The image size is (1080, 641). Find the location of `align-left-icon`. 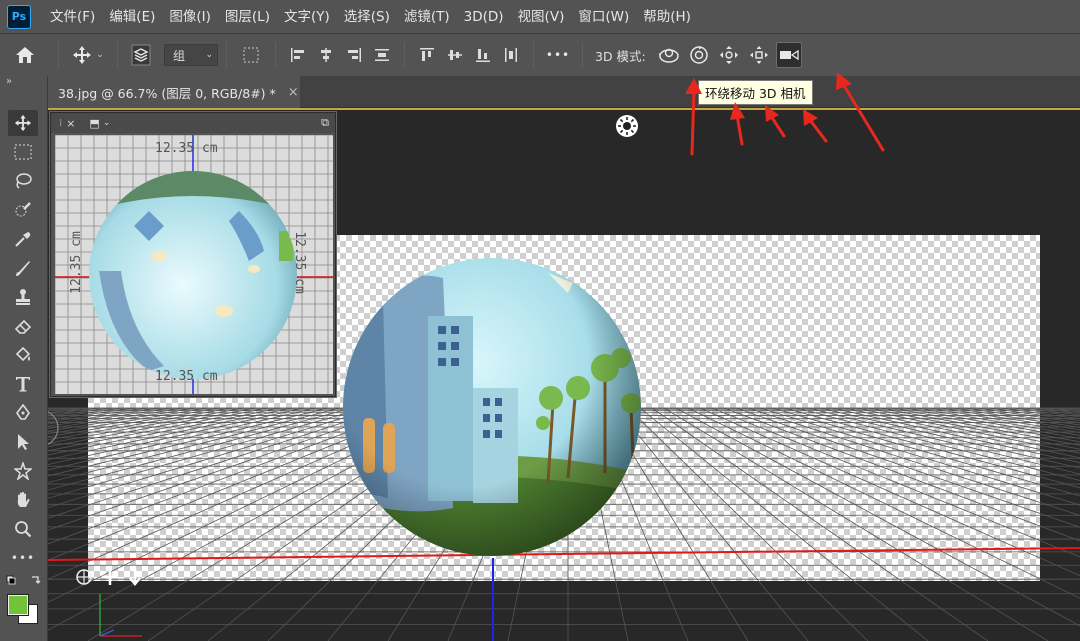

align-left-icon is located at coordinates (297, 55).